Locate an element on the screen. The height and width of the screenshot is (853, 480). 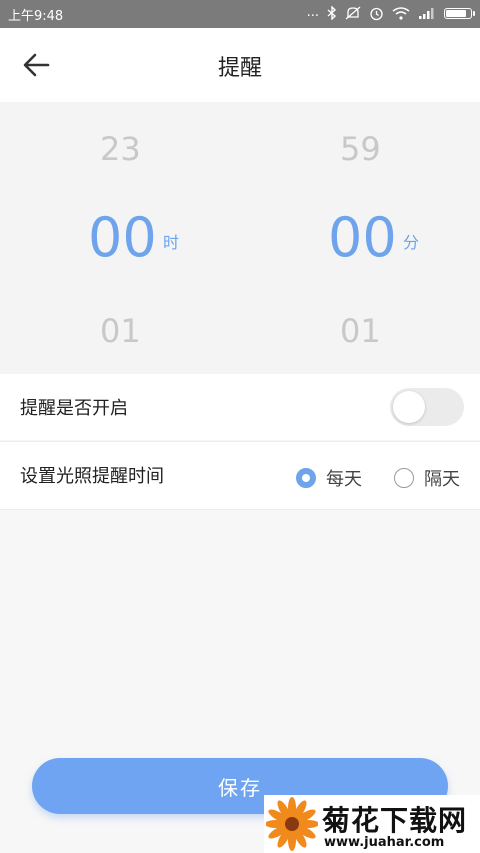
radio-label-alternate: 隔天 is located at coordinates (442, 479).